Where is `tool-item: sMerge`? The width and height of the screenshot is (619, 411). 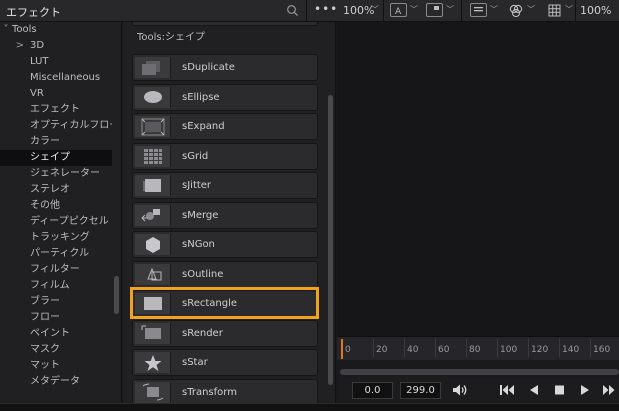
tool-item: sMerge is located at coordinates (225, 215).